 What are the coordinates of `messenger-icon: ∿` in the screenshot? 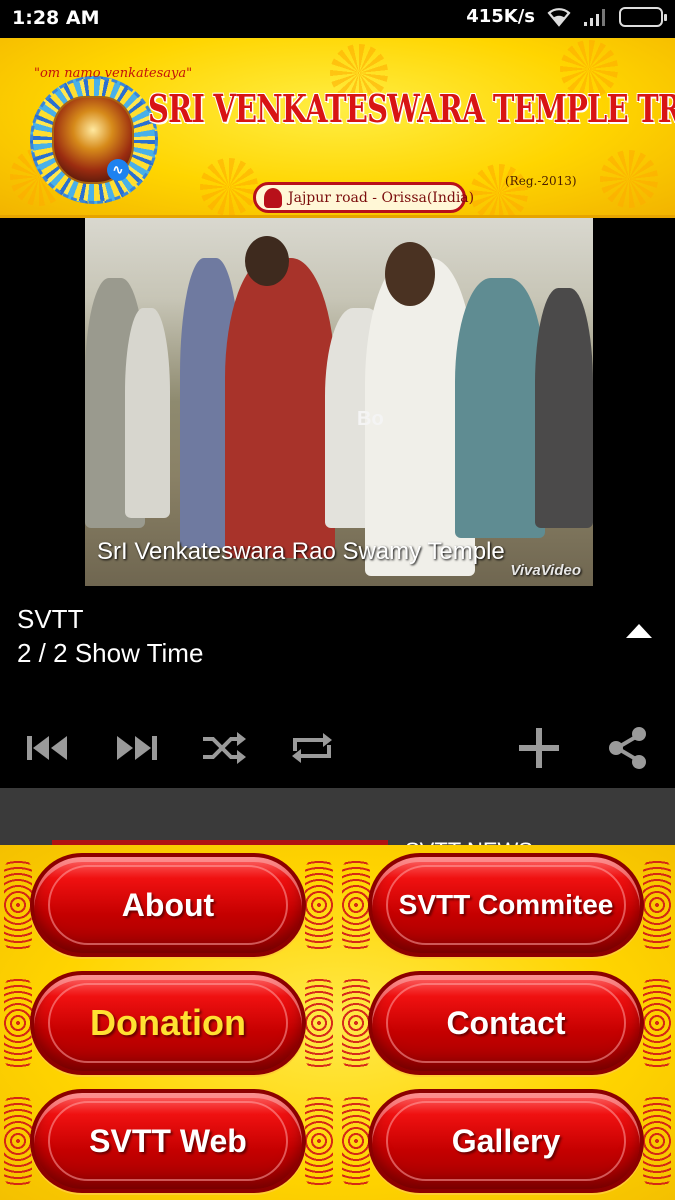 It's located at (118, 170).